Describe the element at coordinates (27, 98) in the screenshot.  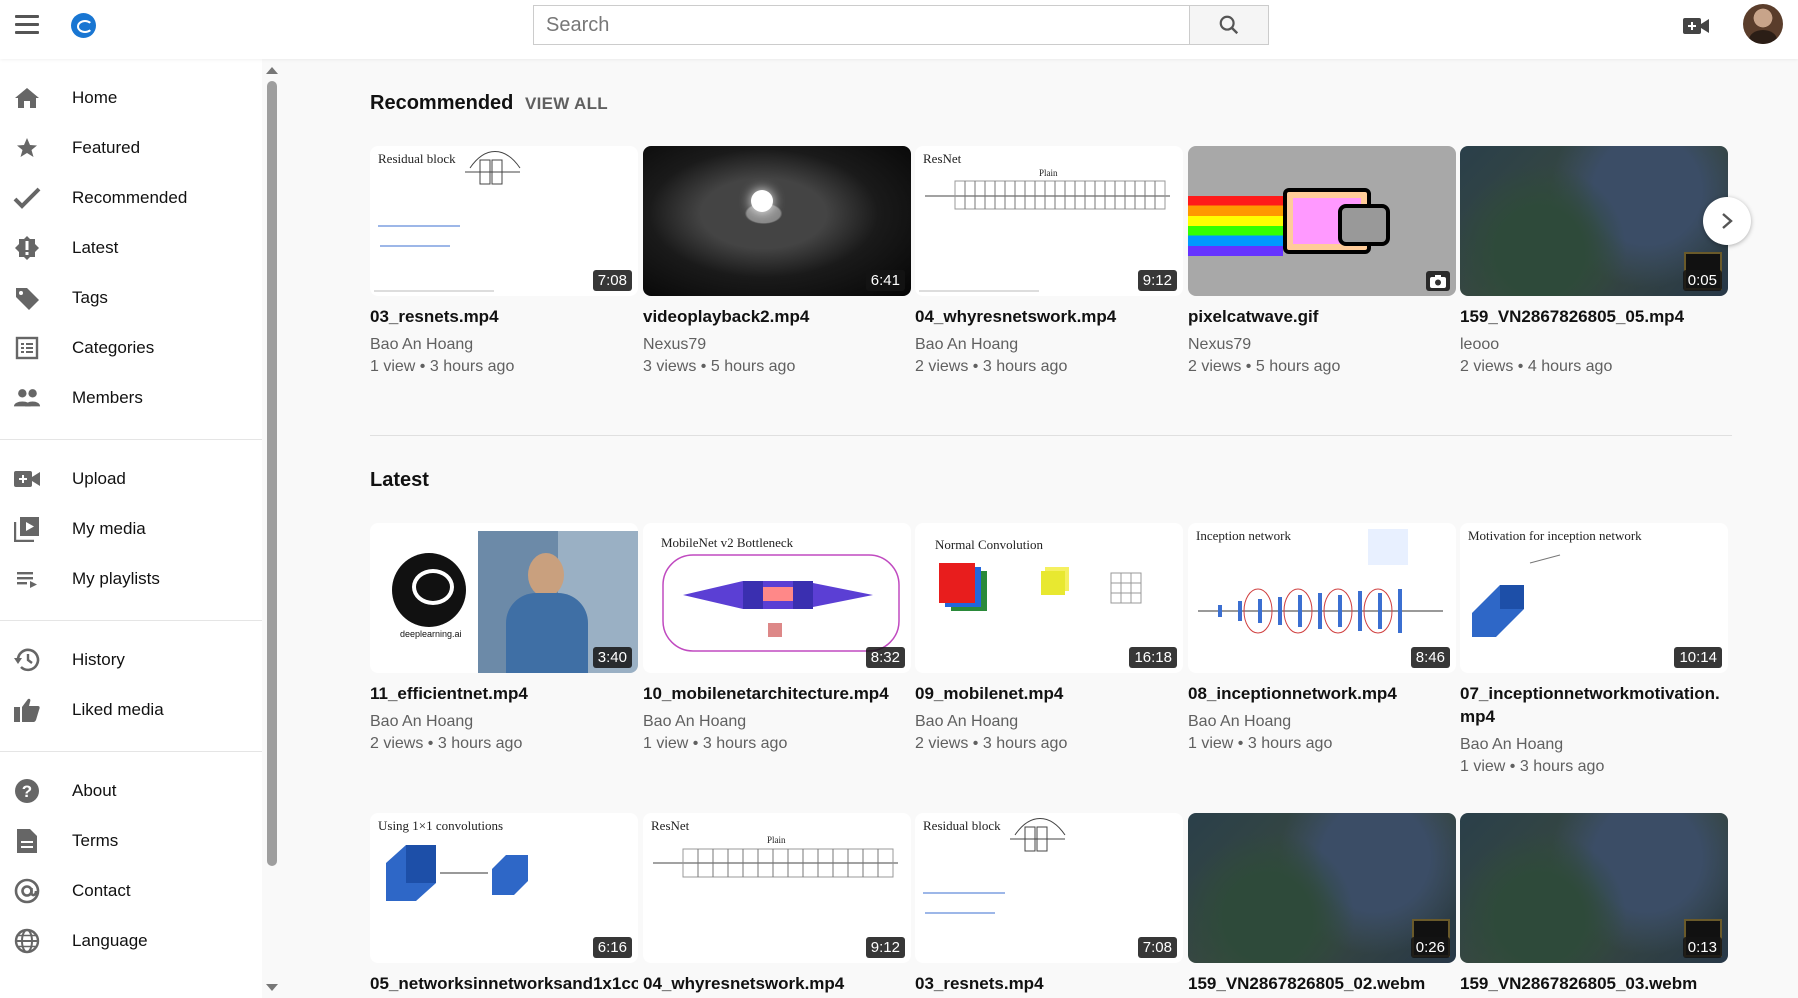
I see `home-icon` at that location.